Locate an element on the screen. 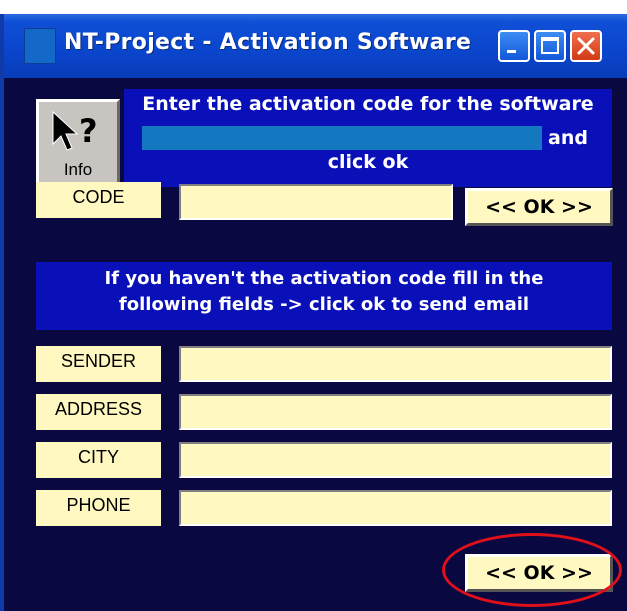 This screenshot has width=627, height=611. title-bar: NT-Project - Activation Software is located at coordinates (315, 46).